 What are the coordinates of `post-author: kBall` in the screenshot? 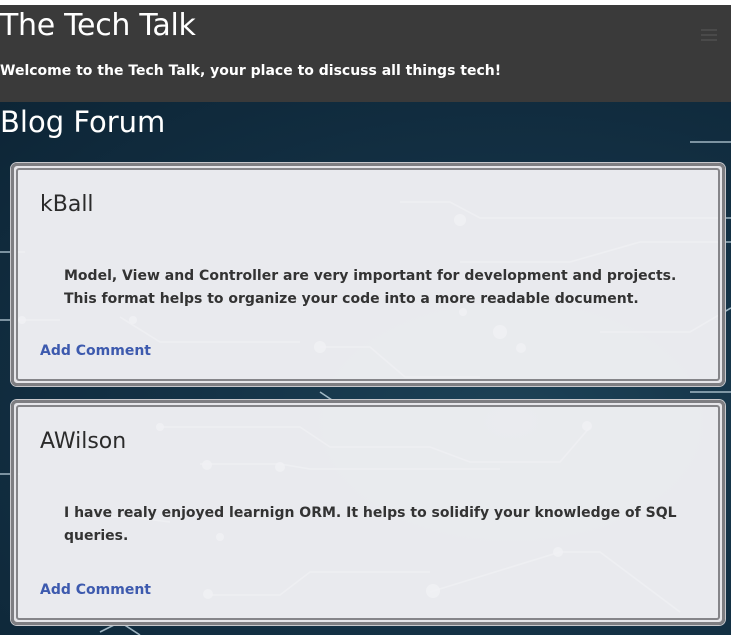 It's located at (67, 204).